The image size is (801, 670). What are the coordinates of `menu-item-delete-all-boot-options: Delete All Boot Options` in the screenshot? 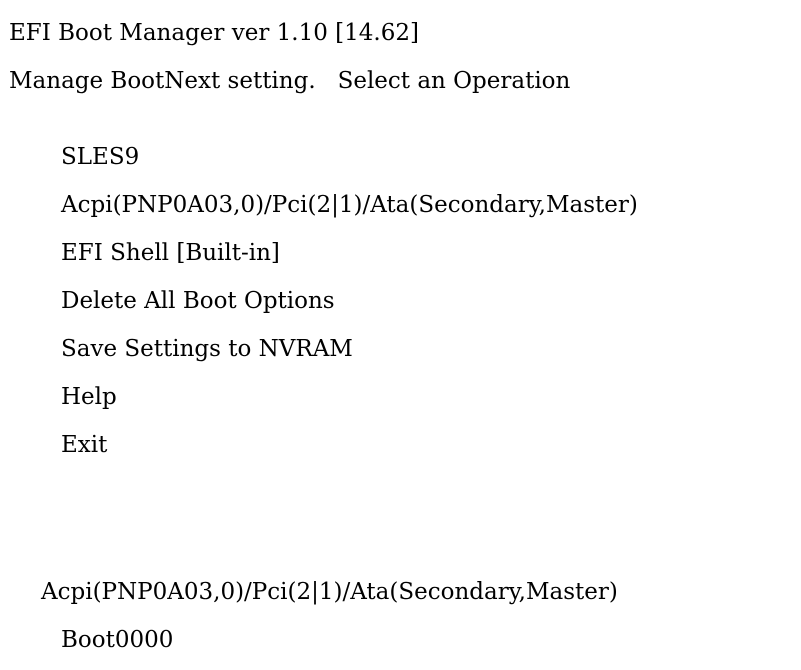 It's located at (198, 301).